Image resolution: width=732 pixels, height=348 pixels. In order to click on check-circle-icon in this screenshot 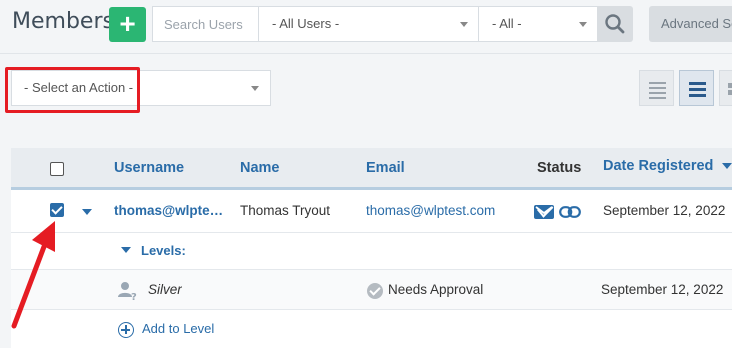, I will do `click(375, 291)`.